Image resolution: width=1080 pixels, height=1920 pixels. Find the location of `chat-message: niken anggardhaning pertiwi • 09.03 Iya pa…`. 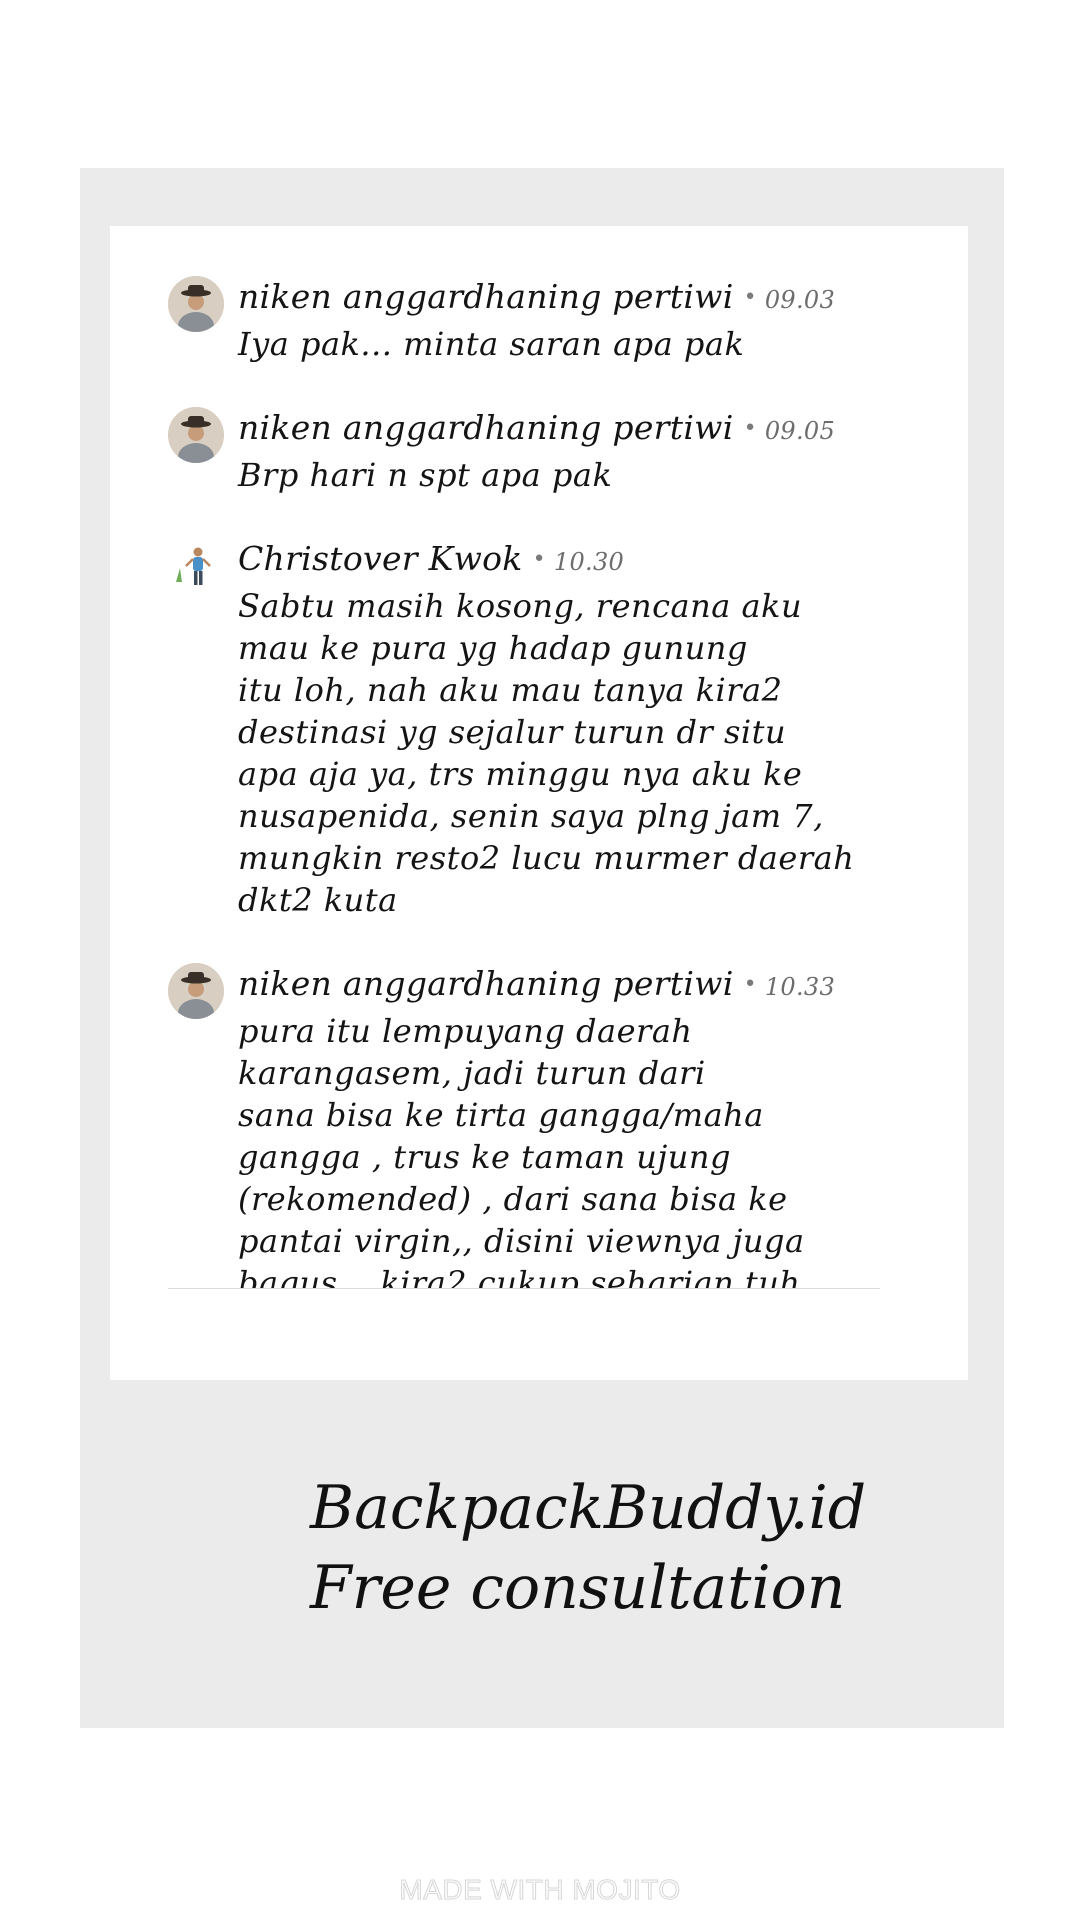

chat-message: niken anggardhaning pertiwi • 09.03 Iya pa… is located at coordinates (524, 310).